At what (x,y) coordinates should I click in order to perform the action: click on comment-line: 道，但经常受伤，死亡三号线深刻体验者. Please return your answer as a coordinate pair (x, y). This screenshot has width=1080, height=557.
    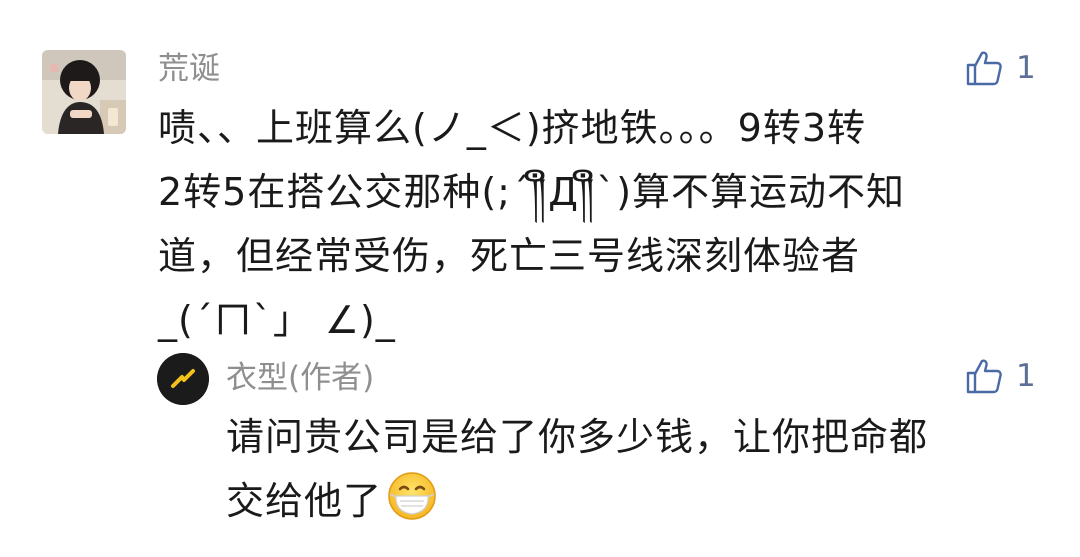
    Looking at the image, I should click on (509, 256).